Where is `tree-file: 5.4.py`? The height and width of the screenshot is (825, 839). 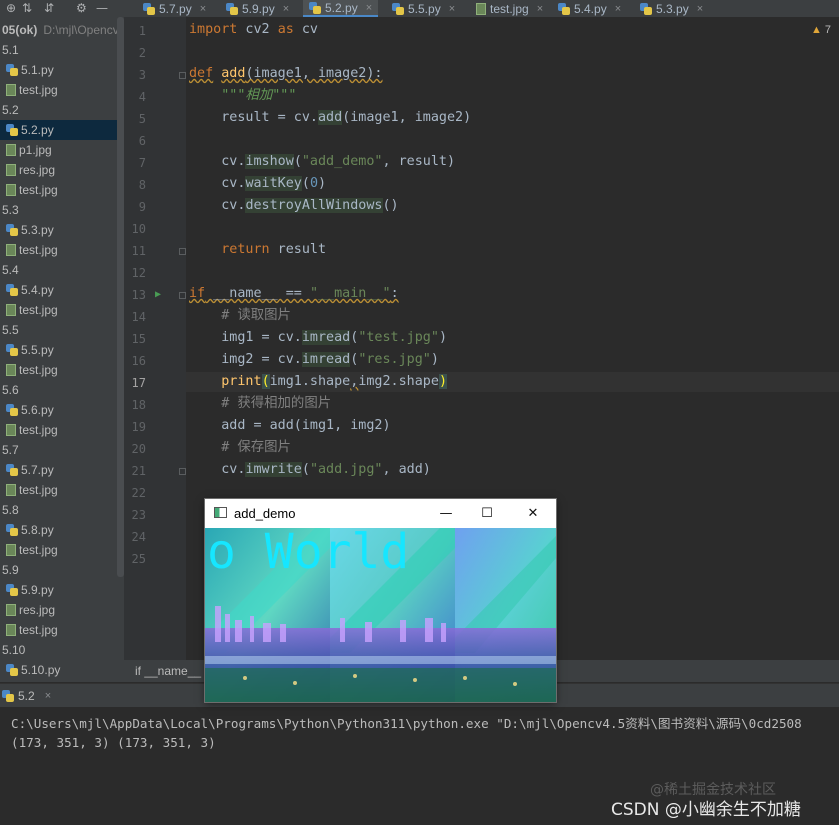 tree-file: 5.4.py is located at coordinates (62, 290).